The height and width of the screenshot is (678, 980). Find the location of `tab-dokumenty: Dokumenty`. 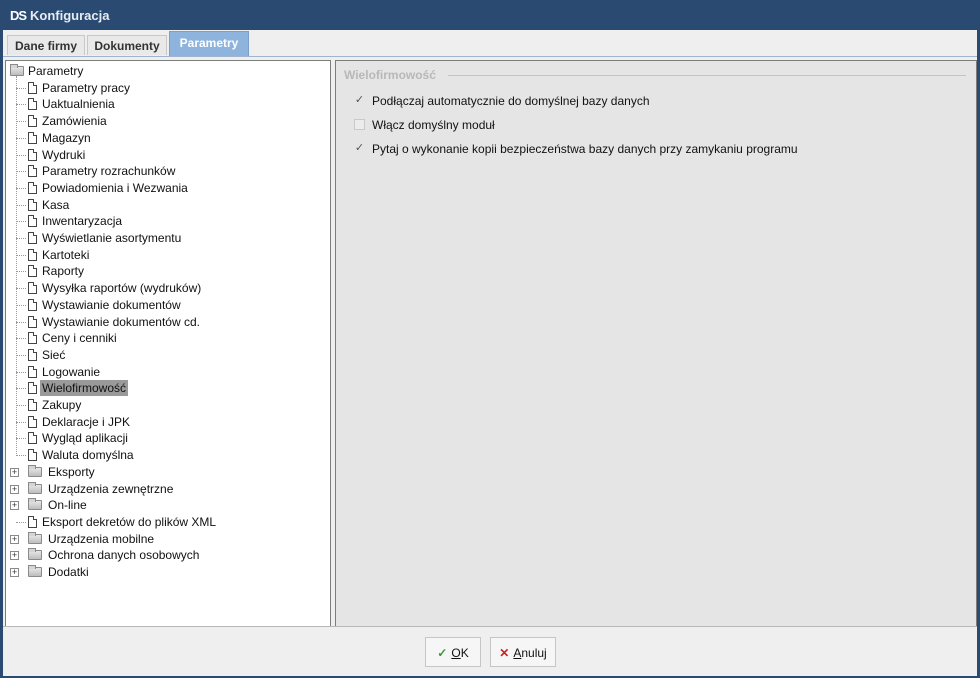

tab-dokumenty: Dokumenty is located at coordinates (127, 45).